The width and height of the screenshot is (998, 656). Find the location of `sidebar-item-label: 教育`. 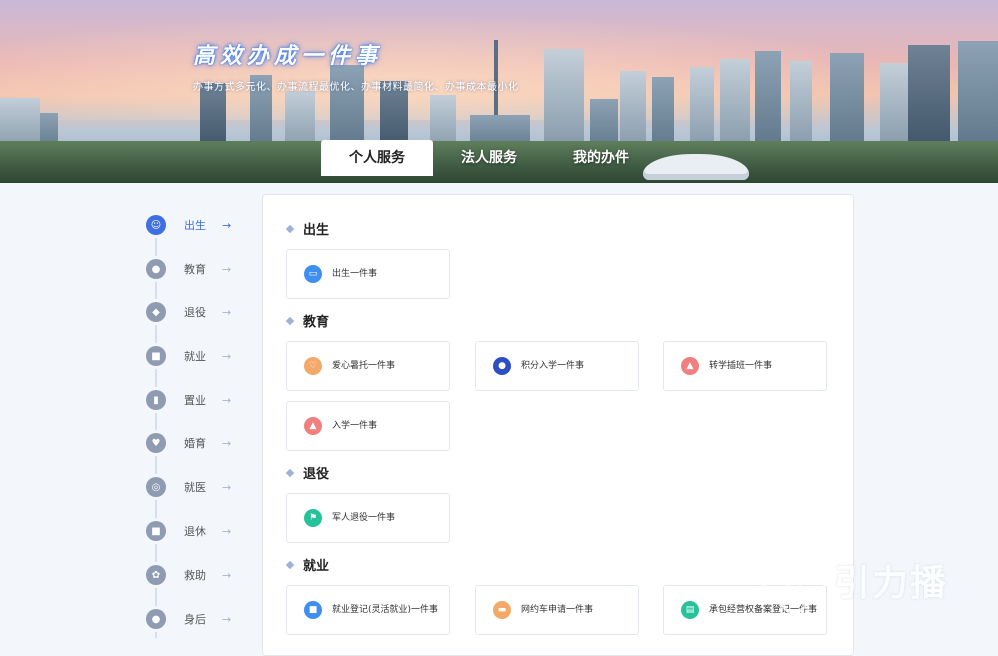

sidebar-item-label: 教育 is located at coordinates (195, 269).